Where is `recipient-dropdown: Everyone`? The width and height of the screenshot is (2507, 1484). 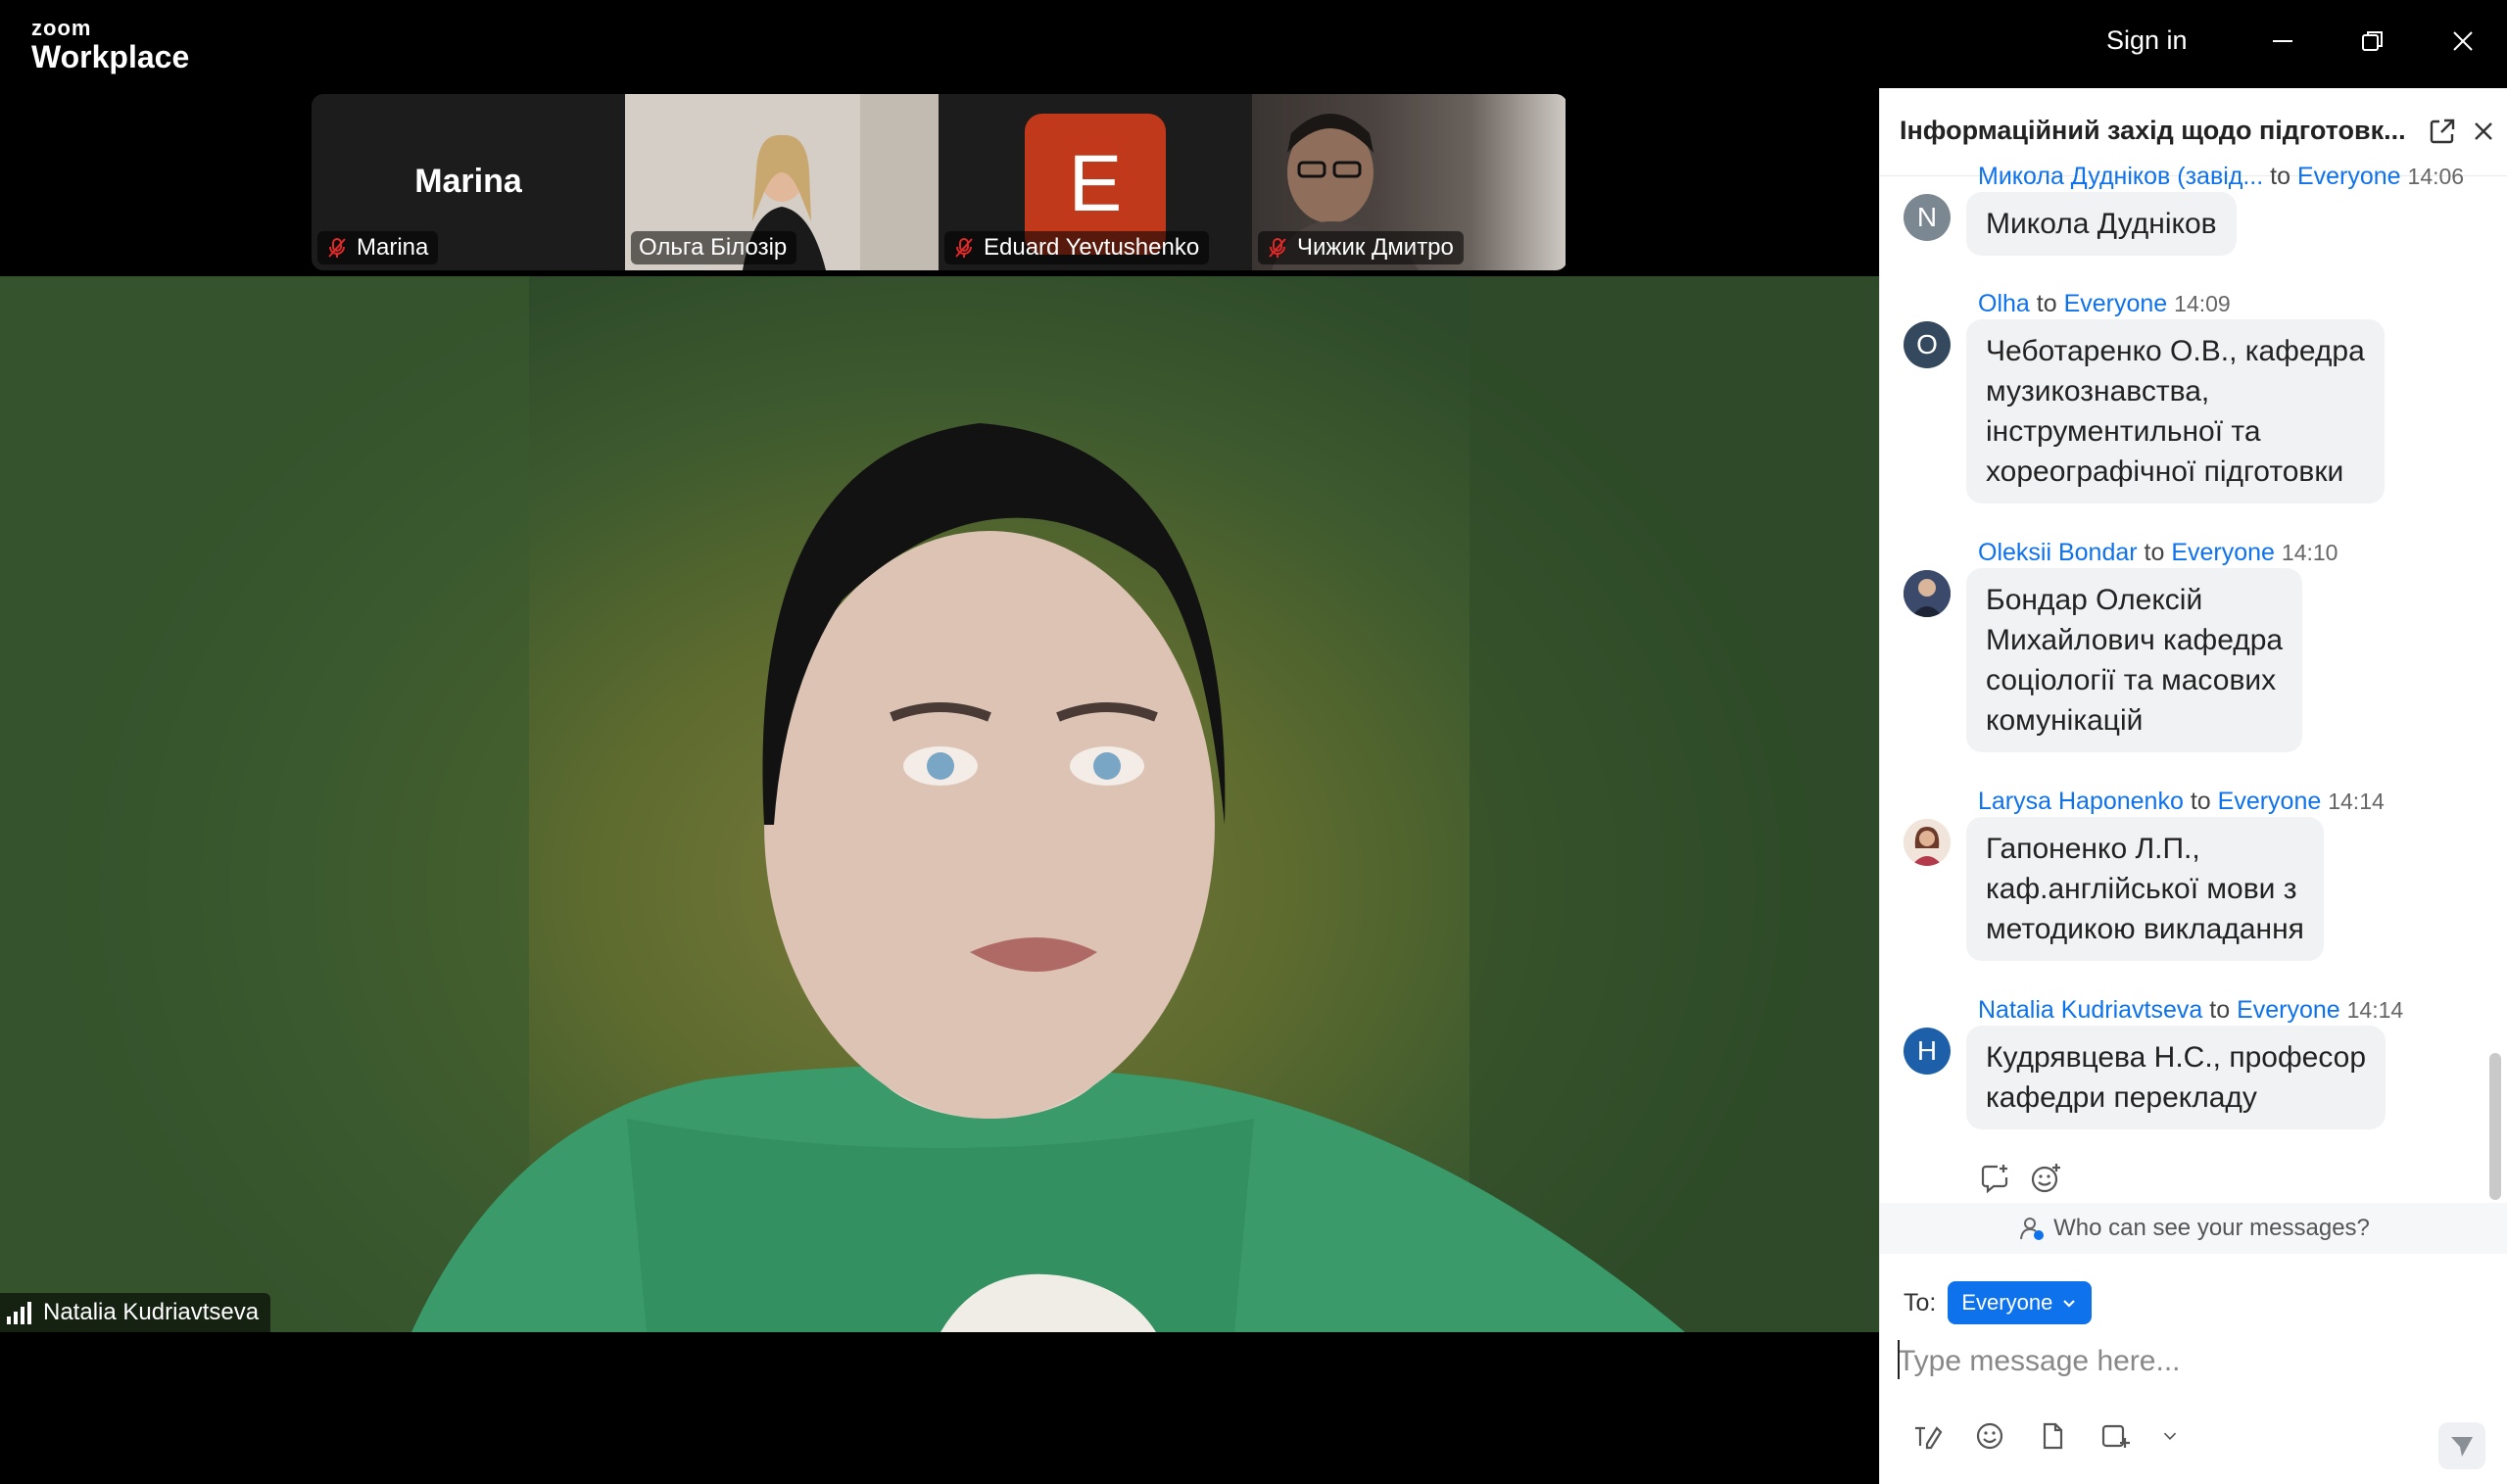 recipient-dropdown: Everyone is located at coordinates (2021, 1302).